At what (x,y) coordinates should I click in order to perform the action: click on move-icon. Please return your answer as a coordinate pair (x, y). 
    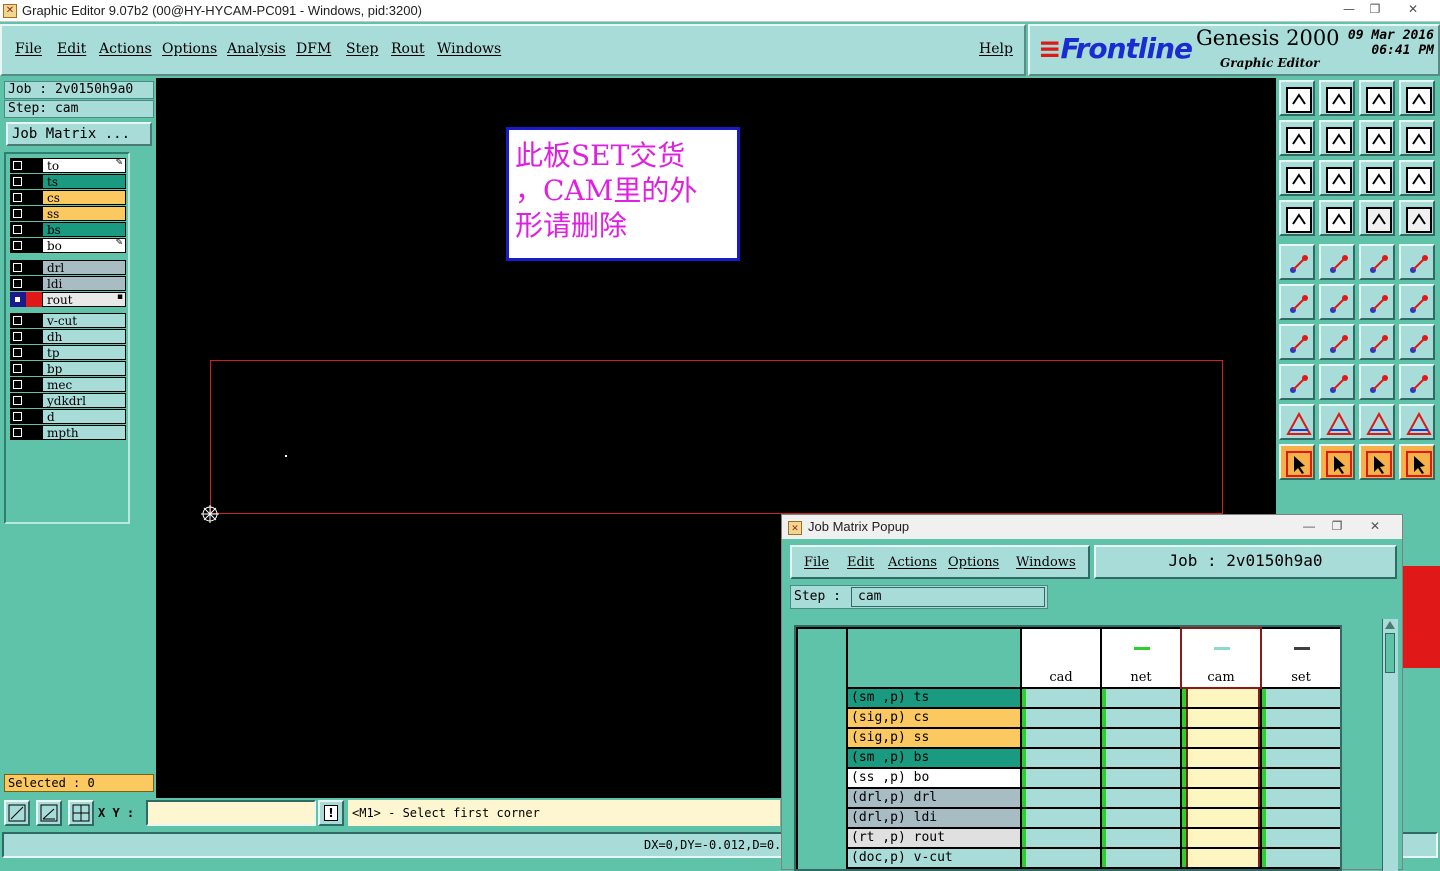
    Looking at the image, I should click on (1297, 382).